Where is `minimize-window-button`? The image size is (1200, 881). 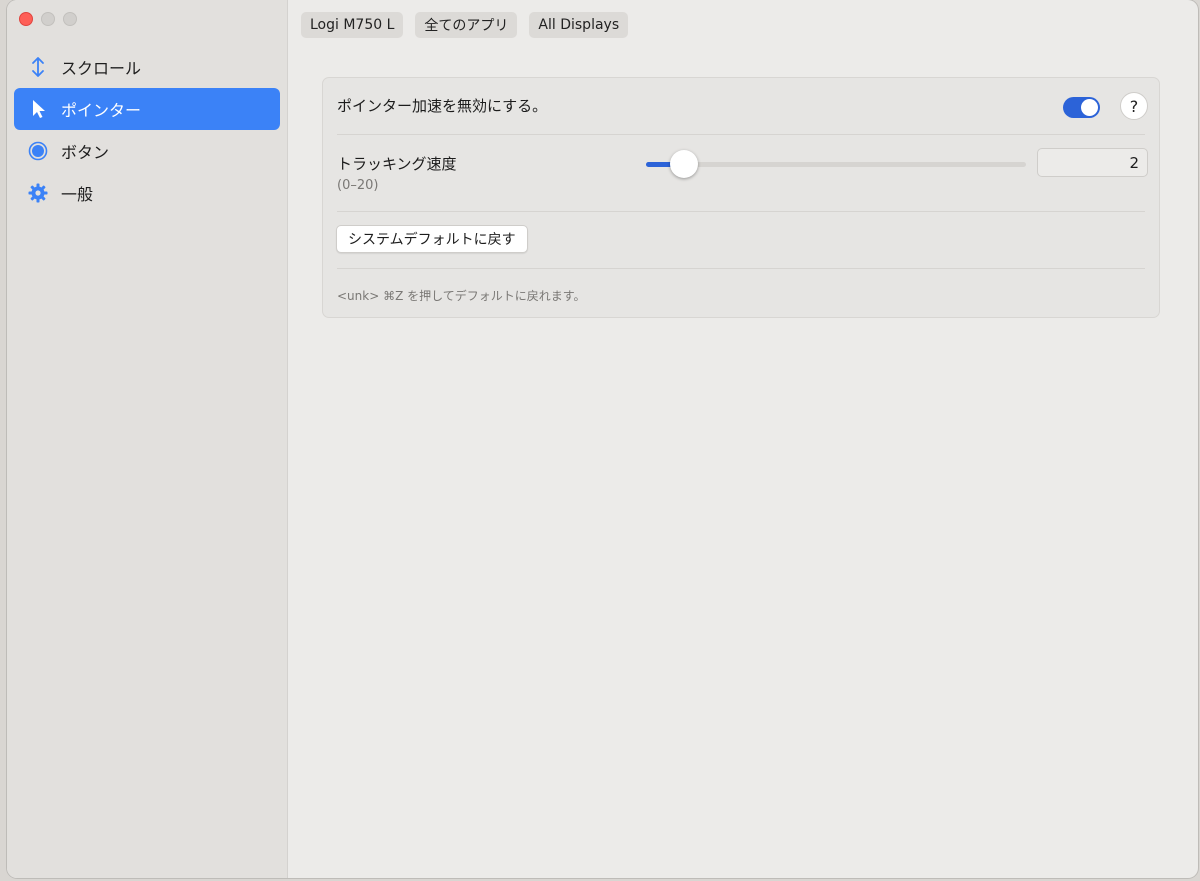
minimize-window-button is located at coordinates (48, 19).